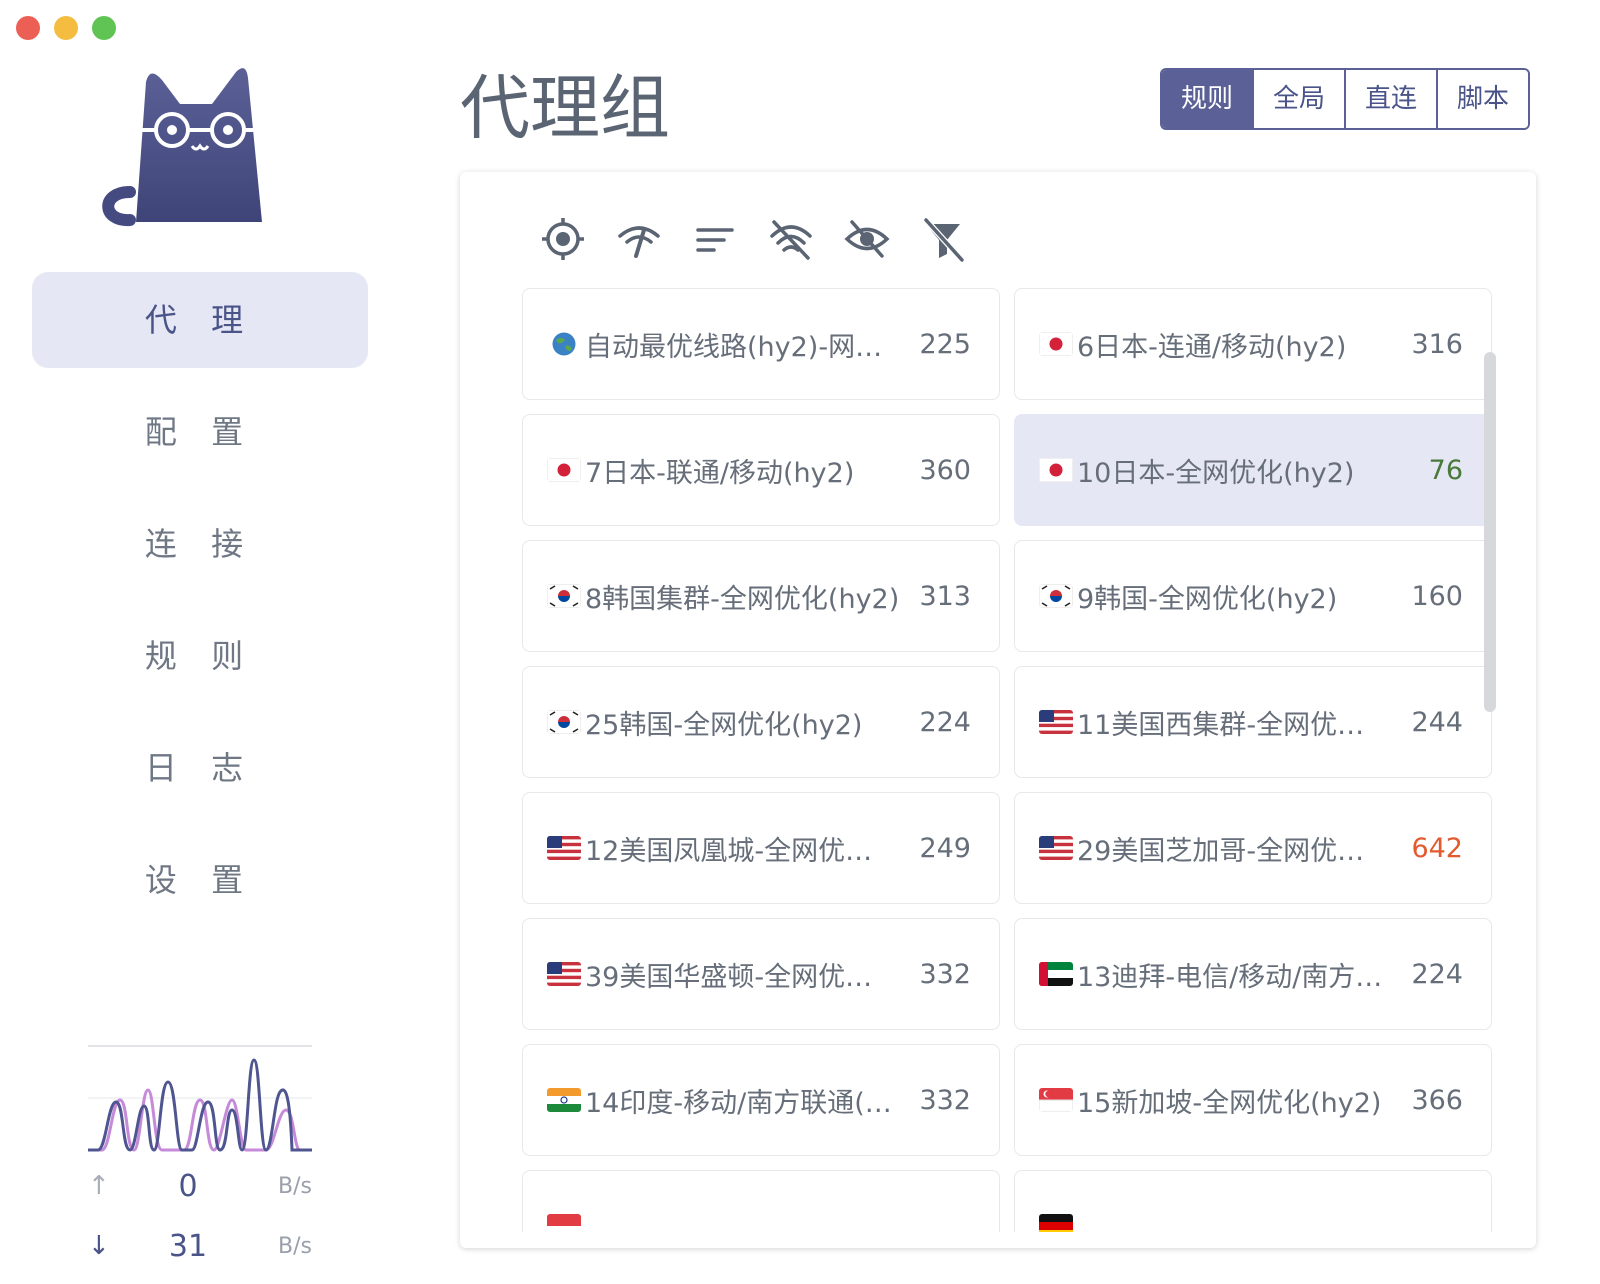 Image resolution: width=1600 pixels, height=1284 pixels. I want to click on sort-icon, so click(715, 239).